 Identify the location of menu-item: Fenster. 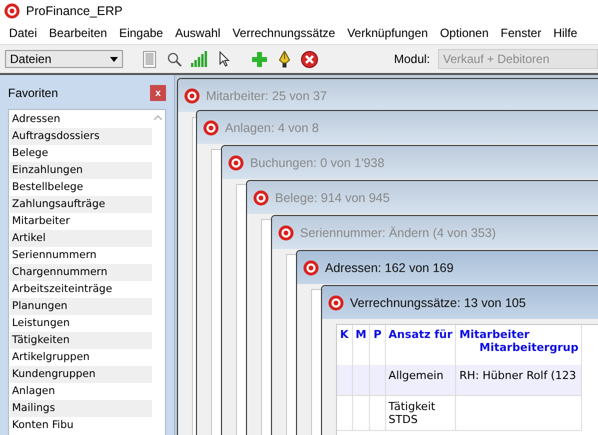
(521, 33).